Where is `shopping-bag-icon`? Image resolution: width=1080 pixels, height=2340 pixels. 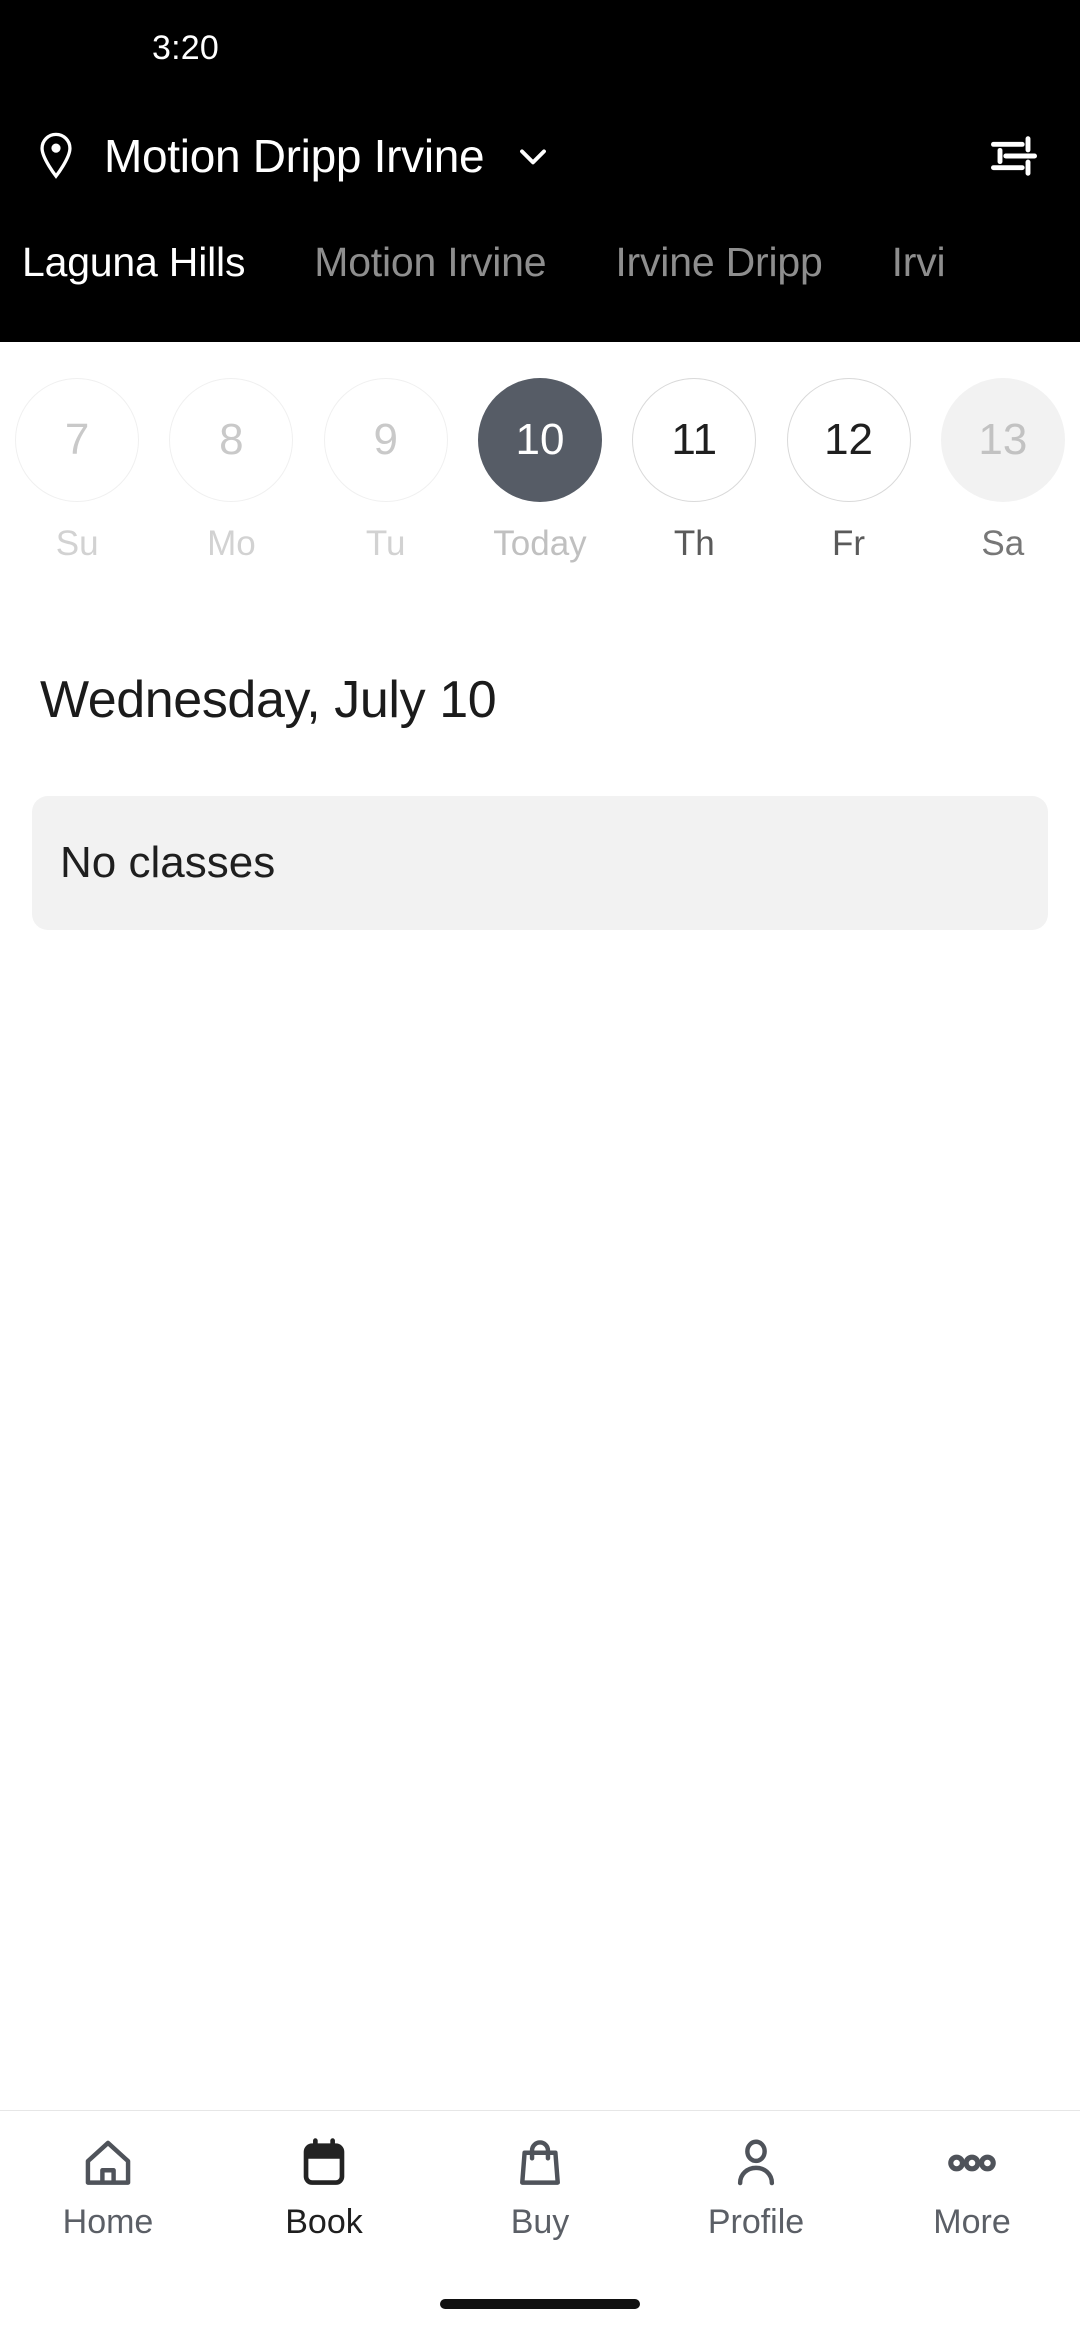 shopping-bag-icon is located at coordinates (540, 2163).